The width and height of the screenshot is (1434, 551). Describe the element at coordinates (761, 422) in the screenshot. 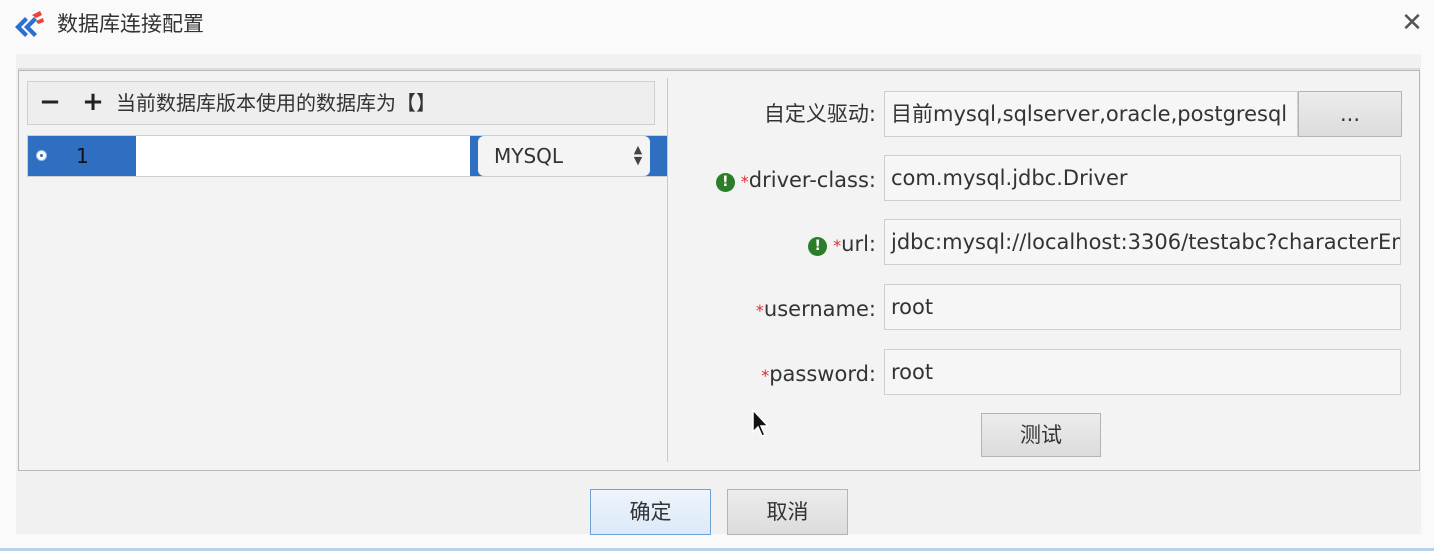

I see `mouse-cursor-icon` at that location.